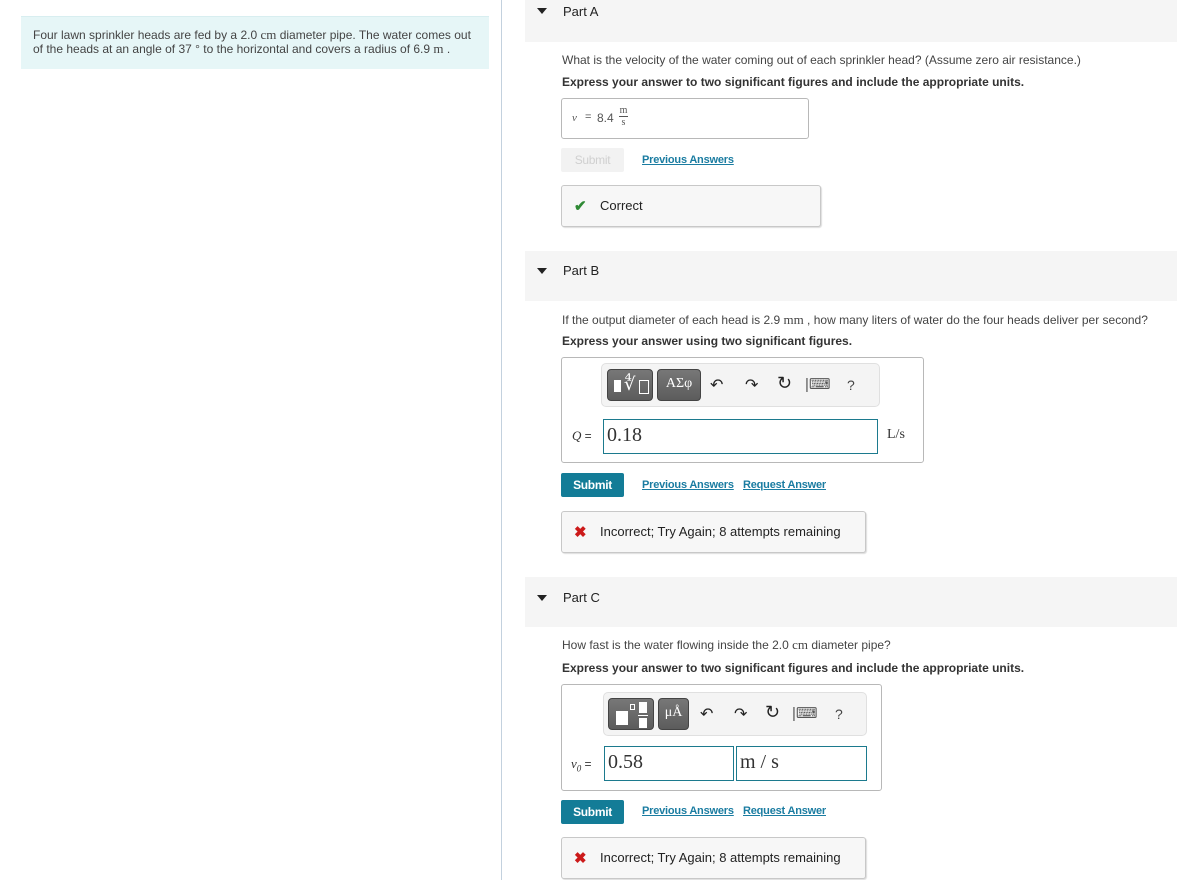  What do you see at coordinates (580, 206) in the screenshot?
I see `check-icon: ✔` at bounding box center [580, 206].